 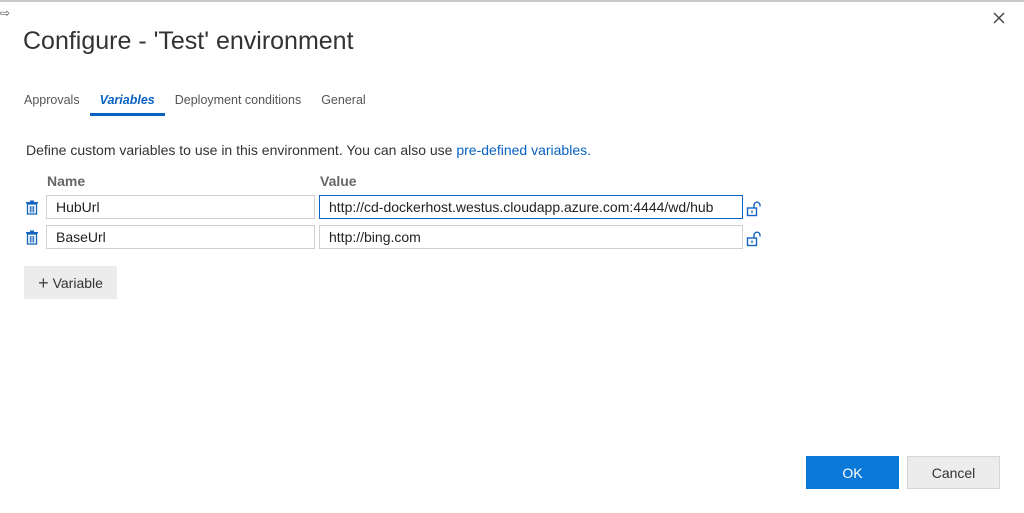 What do you see at coordinates (66, 181) in the screenshot?
I see `column-header-name: Name` at bounding box center [66, 181].